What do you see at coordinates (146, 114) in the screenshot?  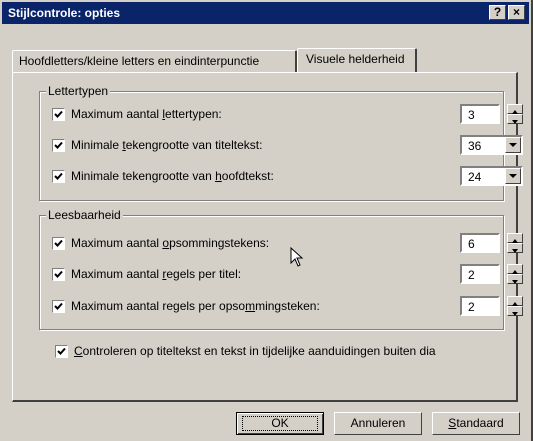 I see `max-fonts-label: Maximum aantal lettertypen:` at bounding box center [146, 114].